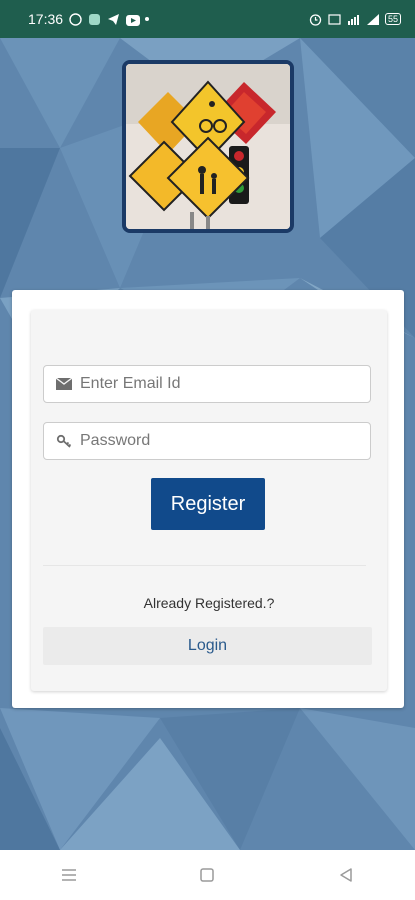  I want to click on divider, so click(204, 565).